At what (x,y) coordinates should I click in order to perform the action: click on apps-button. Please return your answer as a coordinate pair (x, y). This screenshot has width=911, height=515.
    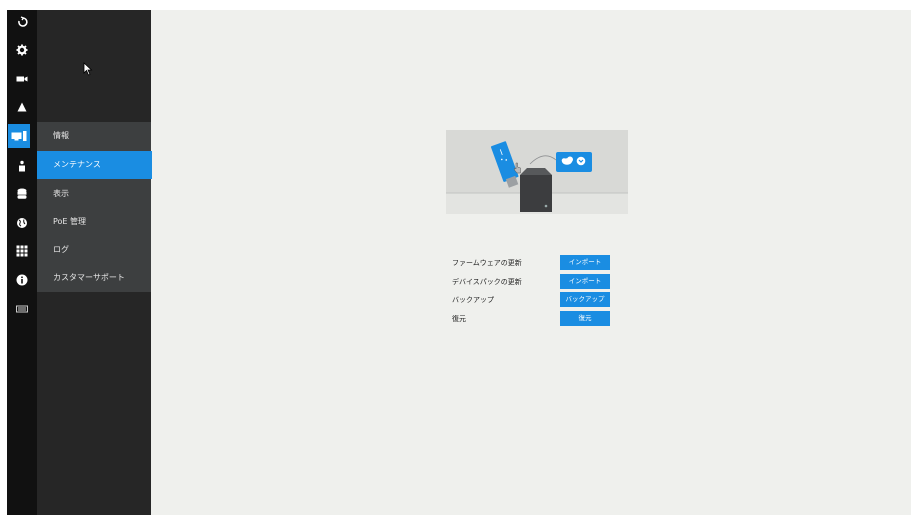
    Looking at the image, I should click on (22, 251).